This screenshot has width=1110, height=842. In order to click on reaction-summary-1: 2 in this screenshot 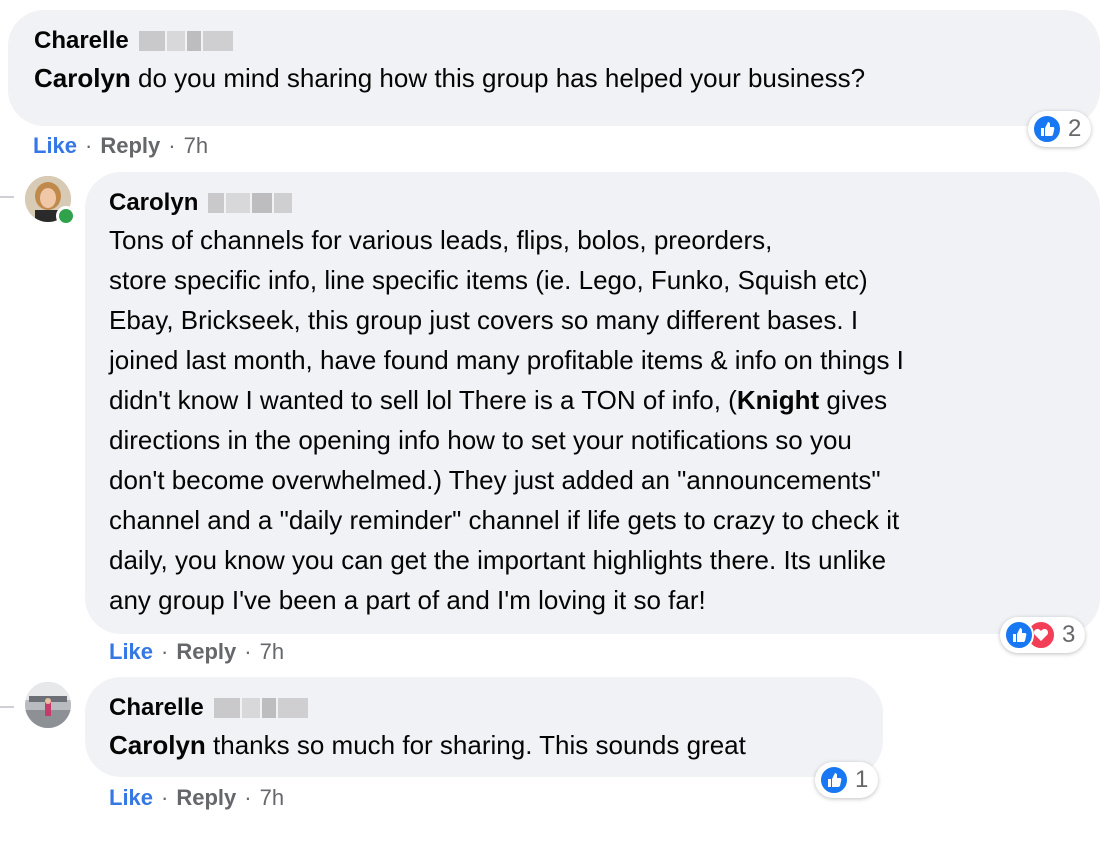, I will do `click(1060, 129)`.